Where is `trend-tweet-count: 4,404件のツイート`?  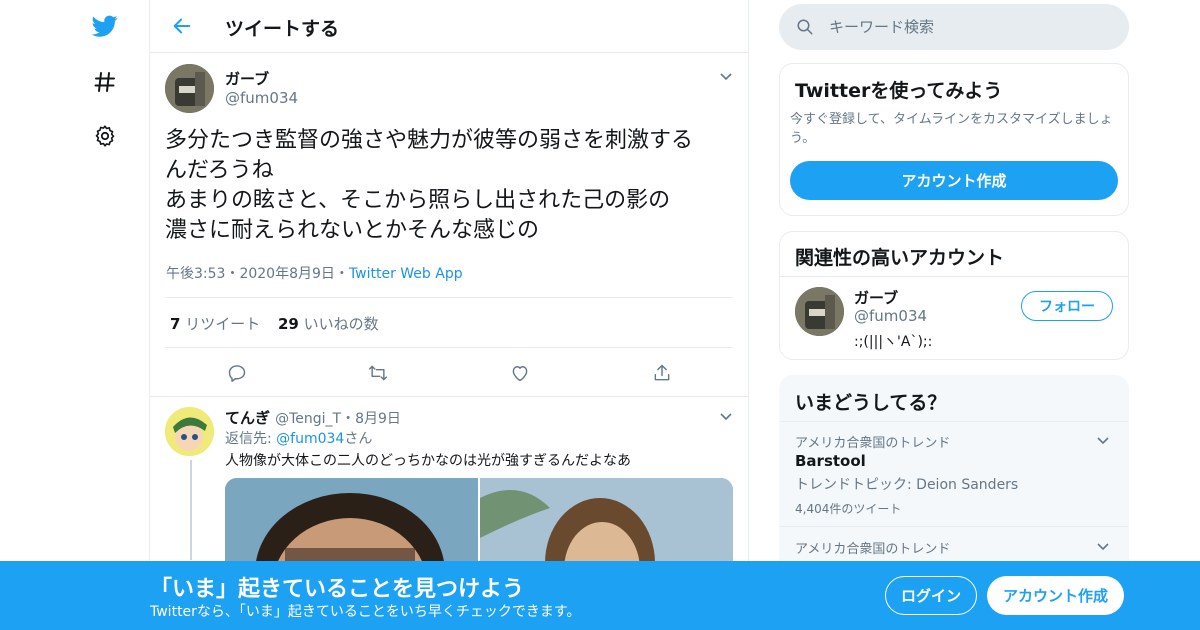
trend-tweet-count: 4,404件のツイート is located at coordinates (848, 509).